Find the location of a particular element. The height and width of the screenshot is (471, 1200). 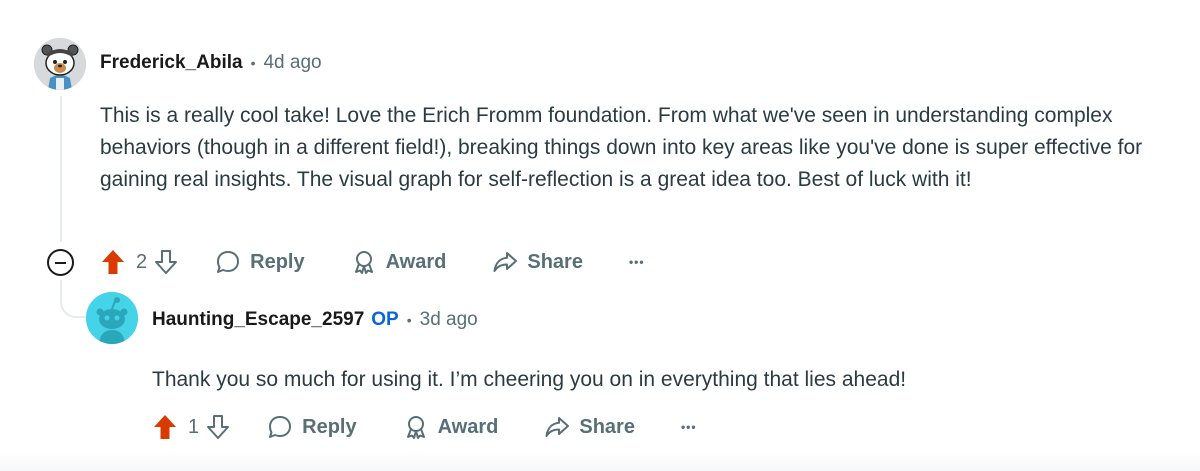

reply-thread-connector is located at coordinates (73, 299).